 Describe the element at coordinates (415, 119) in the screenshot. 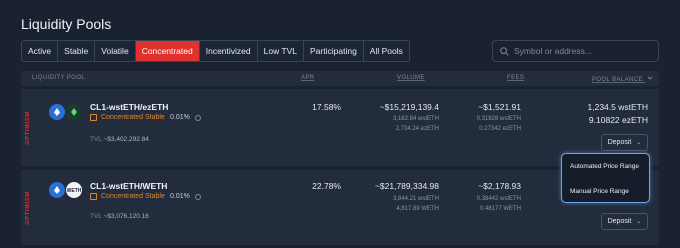

I see `volume-token-a: 3,182.84 wstETH` at that location.